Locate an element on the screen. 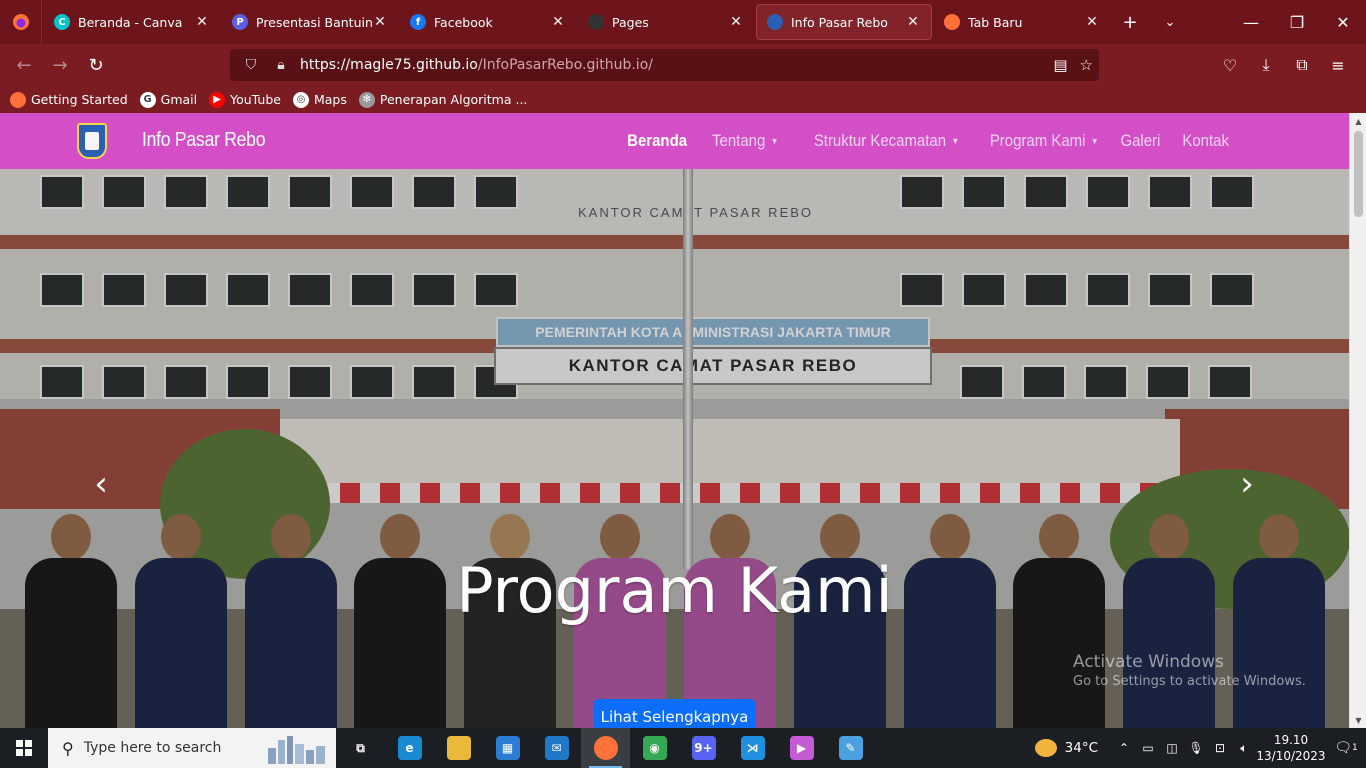 This screenshot has width=1366, height=768. page-scrollbar: ▲ ▼ is located at coordinates (1357, 420).